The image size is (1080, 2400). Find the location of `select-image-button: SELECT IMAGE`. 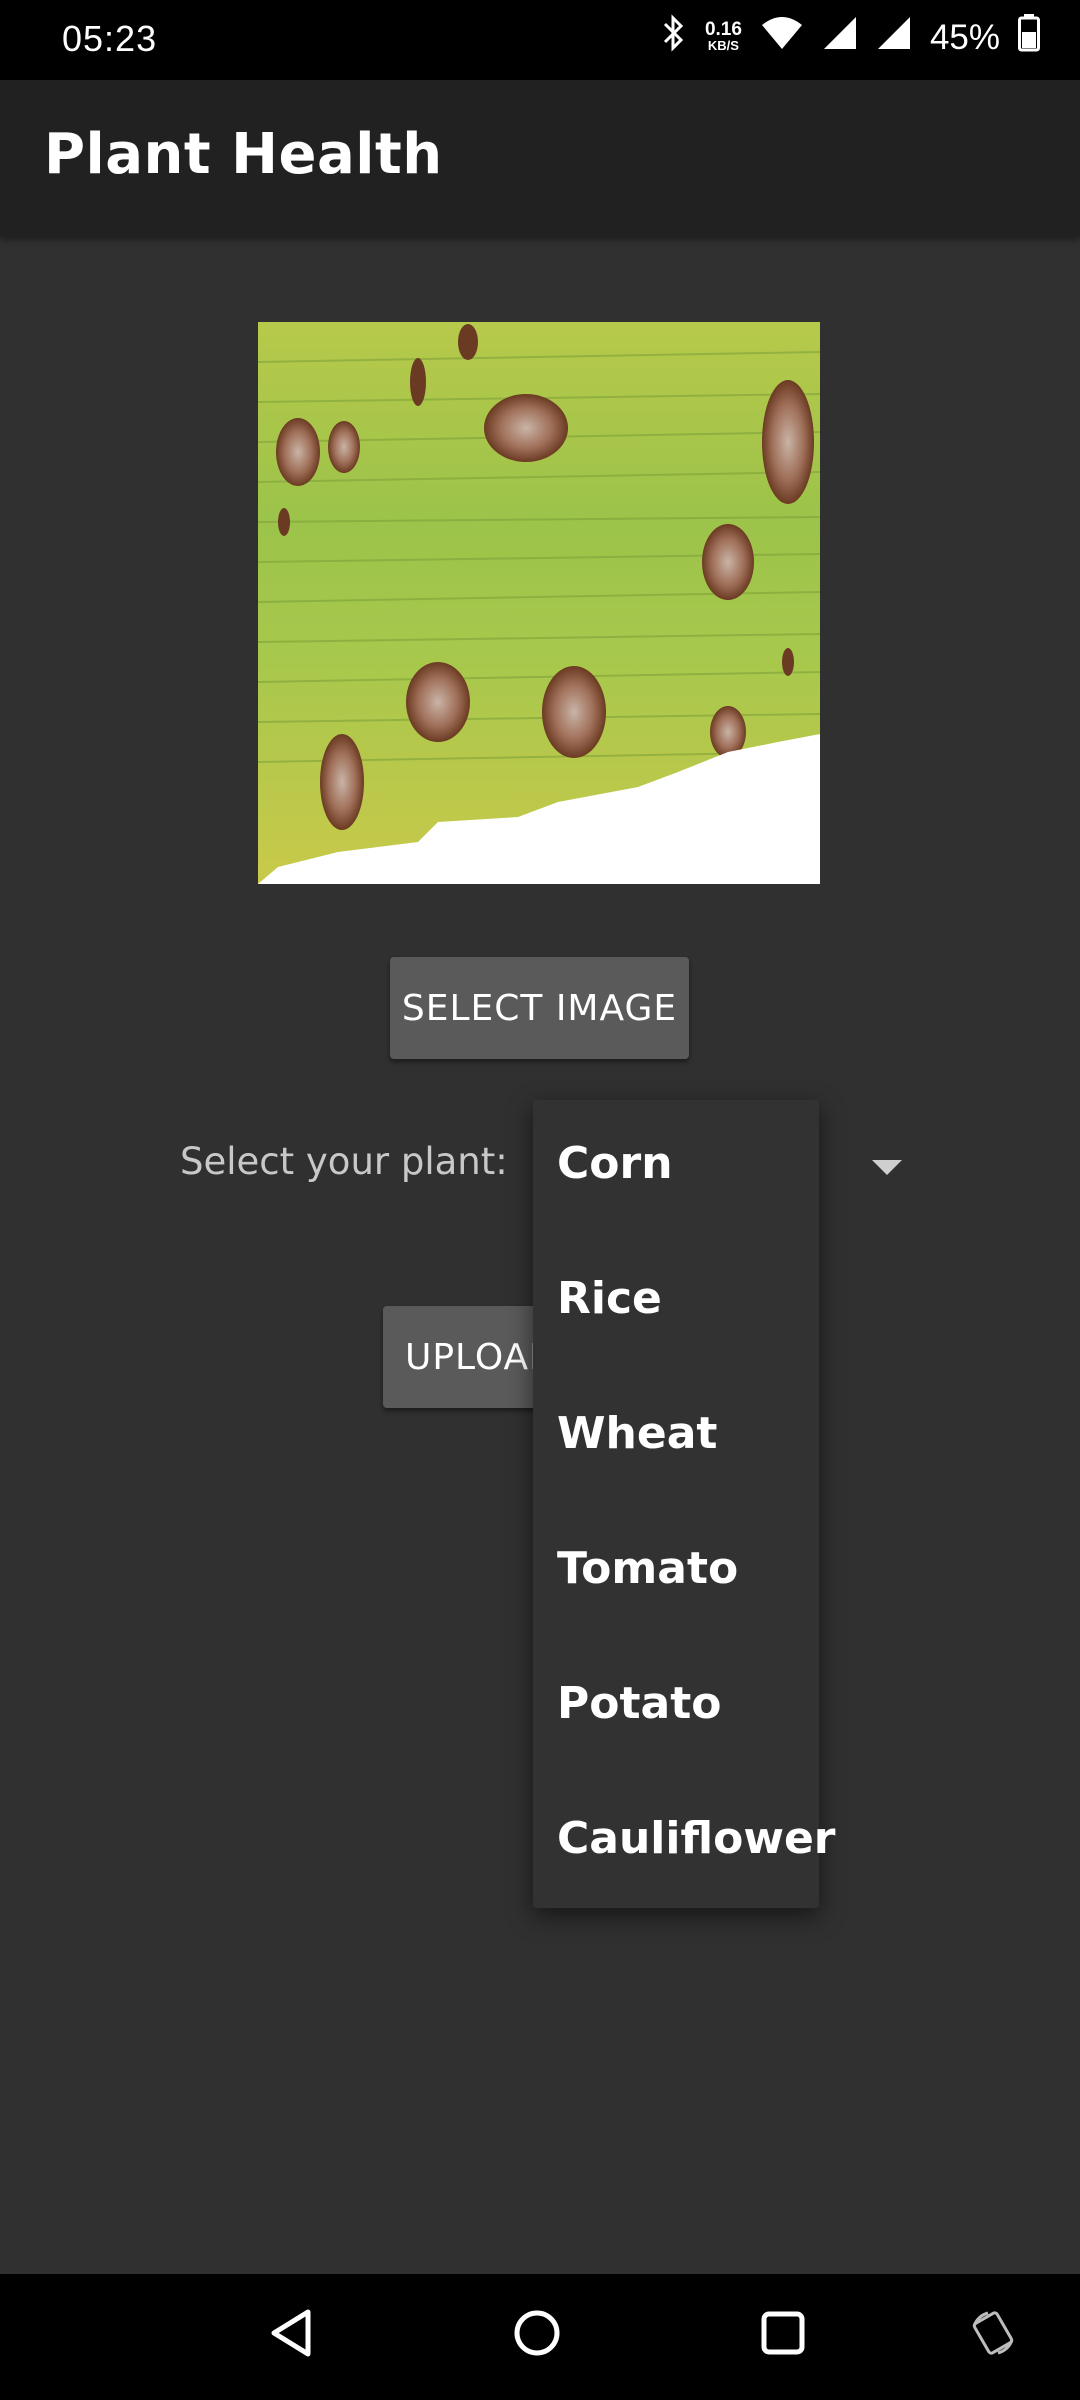

select-image-button: SELECT IMAGE is located at coordinates (539, 1008).